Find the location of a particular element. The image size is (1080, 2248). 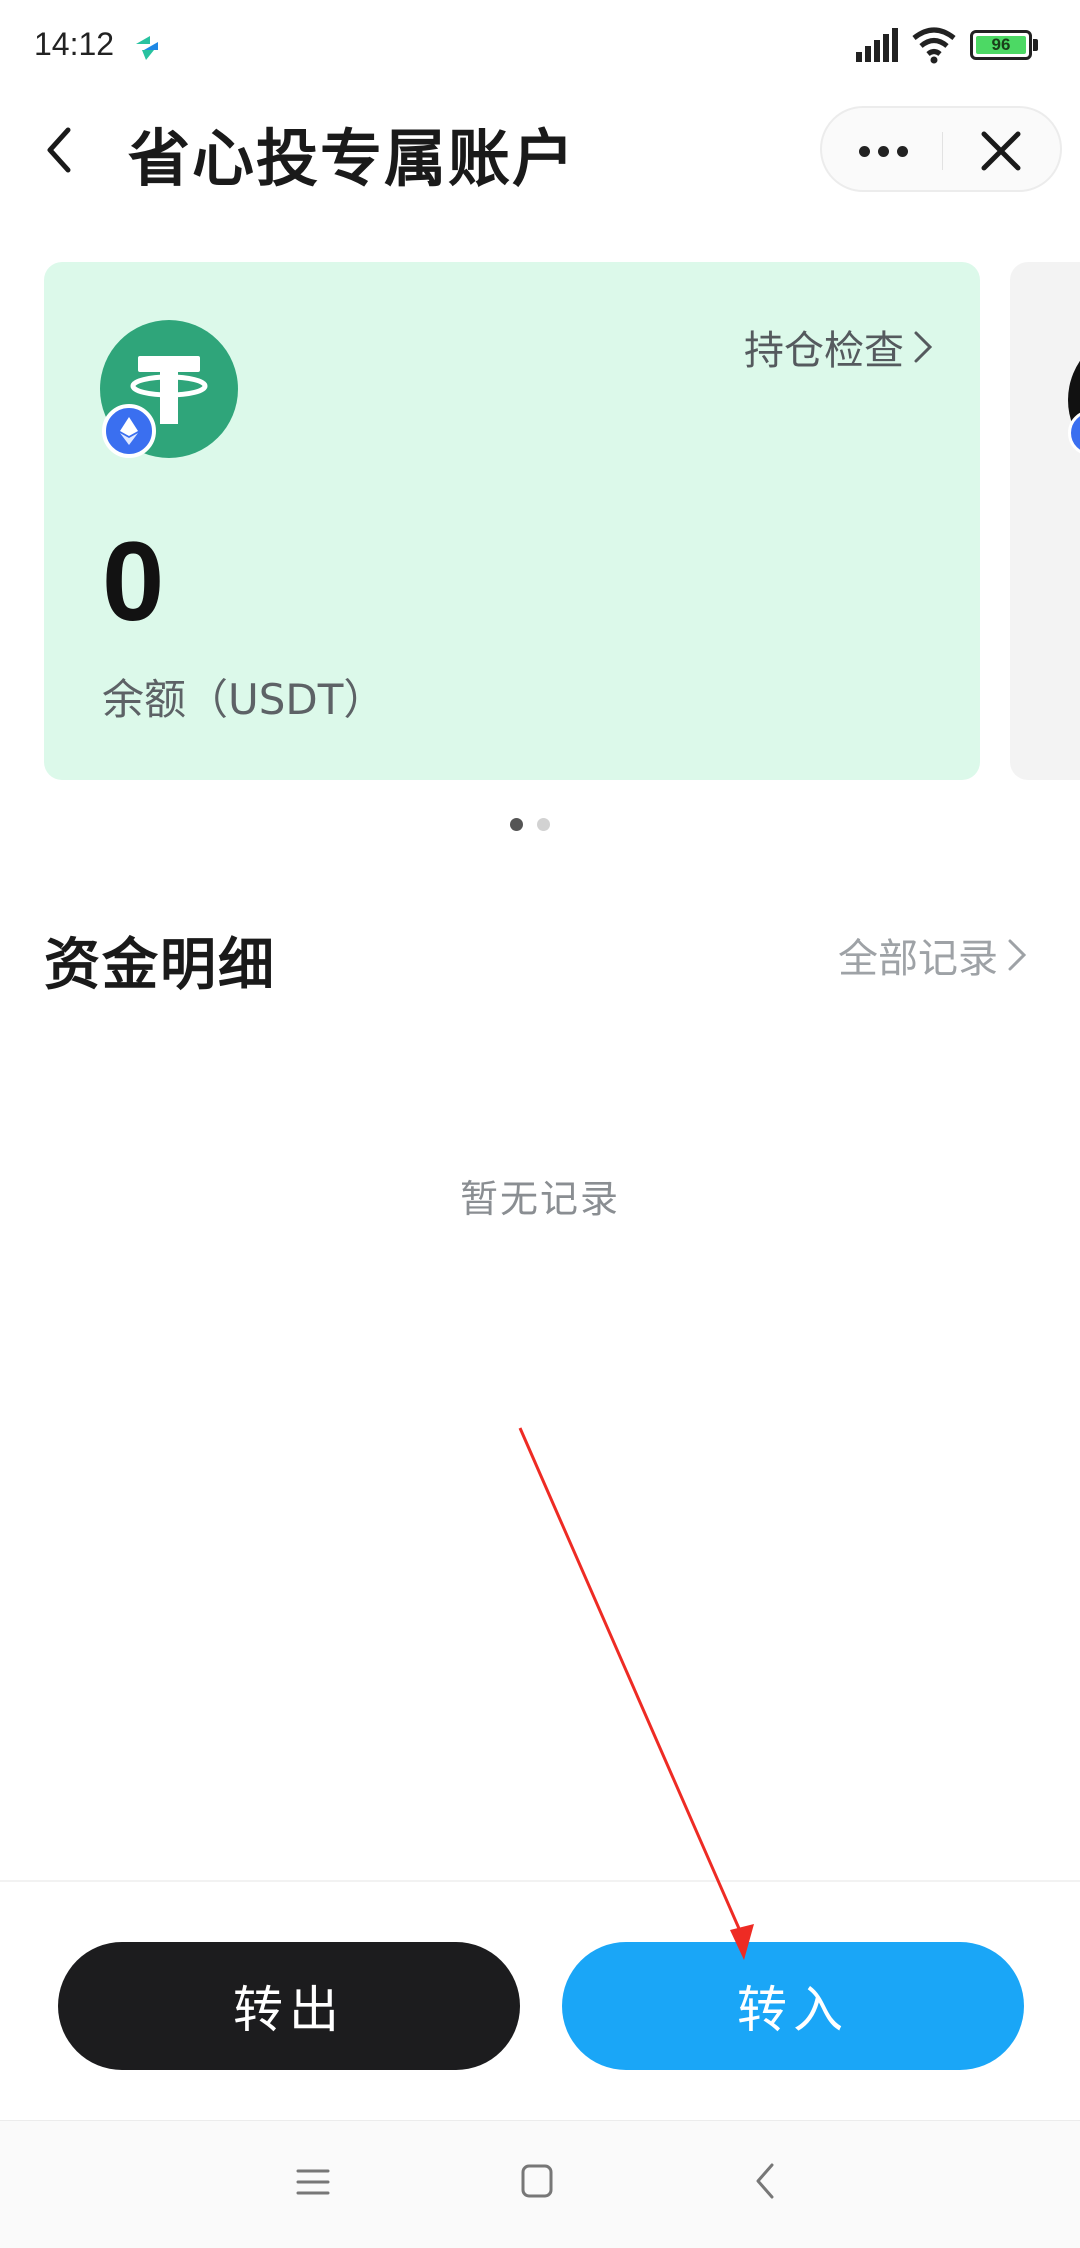

empty-records-text: 暂无记录 is located at coordinates (539, 1199).